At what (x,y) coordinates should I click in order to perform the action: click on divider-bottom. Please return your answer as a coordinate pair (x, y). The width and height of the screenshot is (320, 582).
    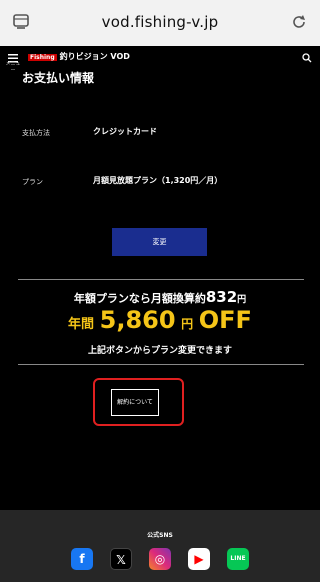
    Looking at the image, I should click on (161, 364).